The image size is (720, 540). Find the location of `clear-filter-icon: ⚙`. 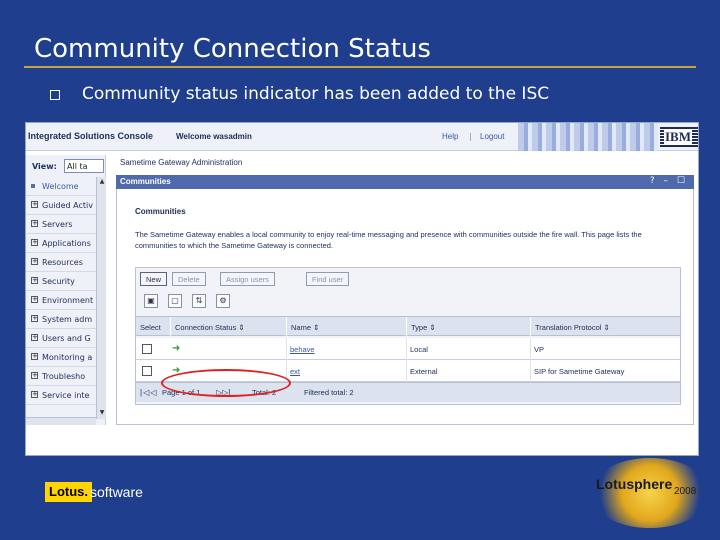

clear-filter-icon: ⚙ is located at coordinates (223, 301).